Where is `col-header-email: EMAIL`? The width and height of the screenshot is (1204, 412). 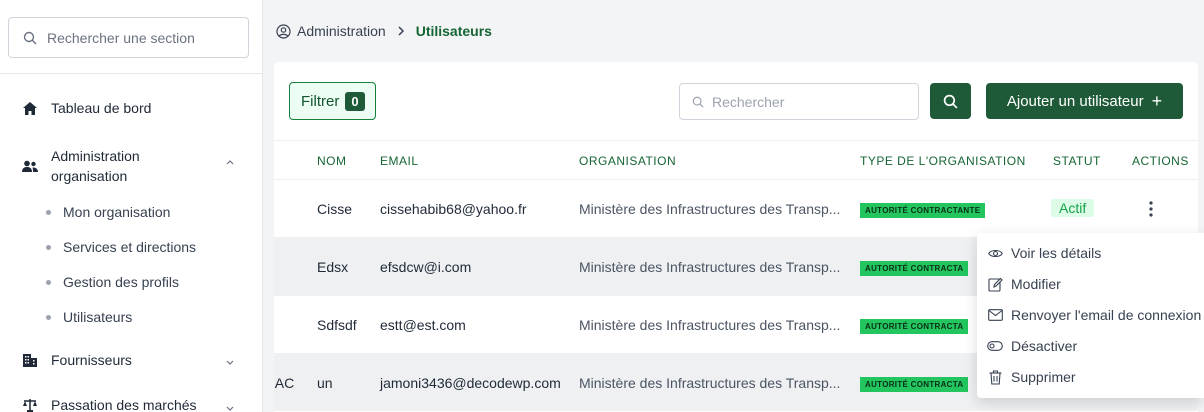 col-header-email: EMAIL is located at coordinates (399, 161).